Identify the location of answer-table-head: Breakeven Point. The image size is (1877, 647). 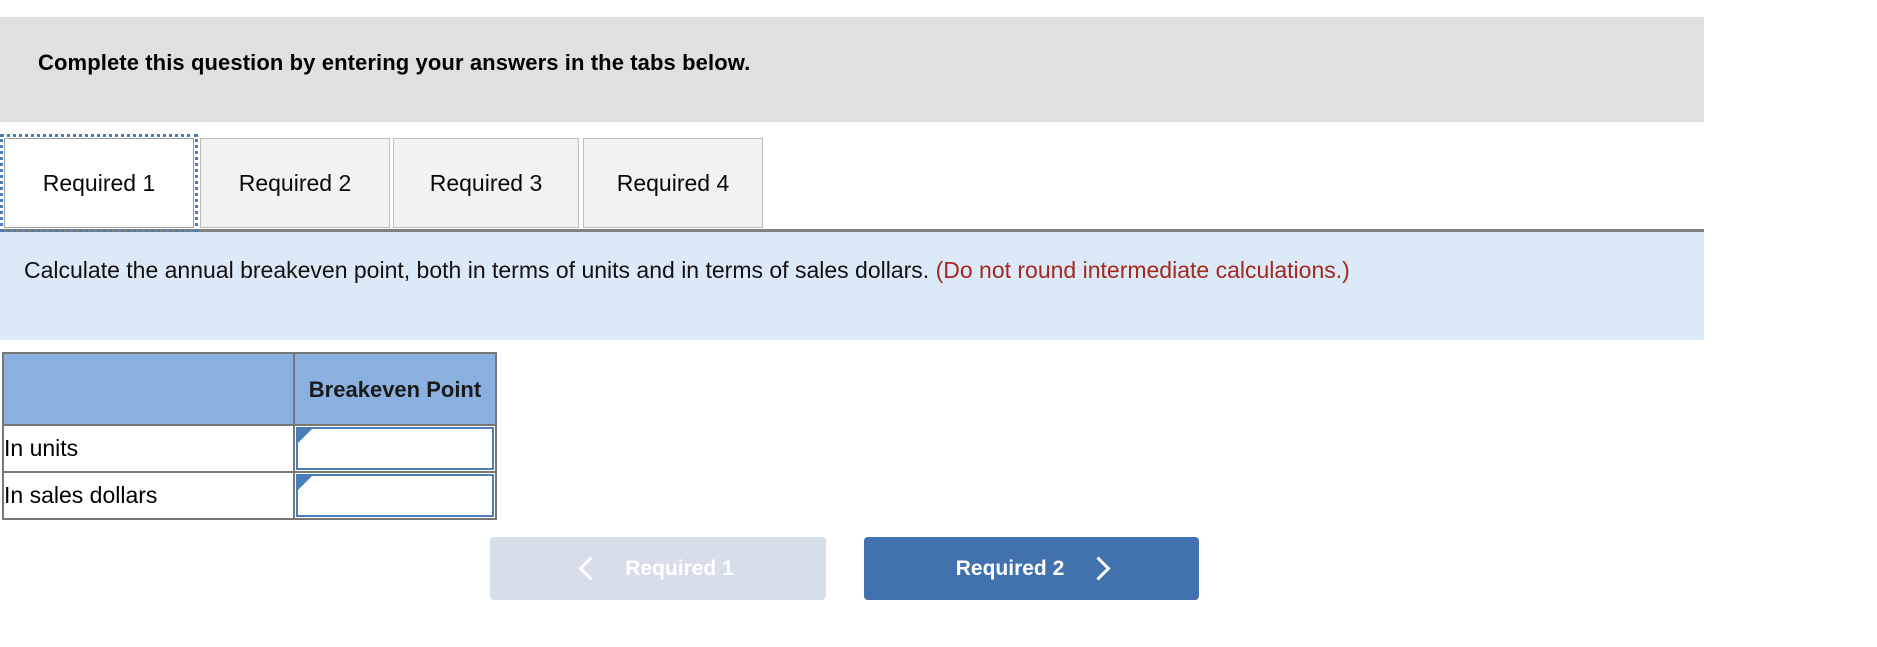
(249, 389).